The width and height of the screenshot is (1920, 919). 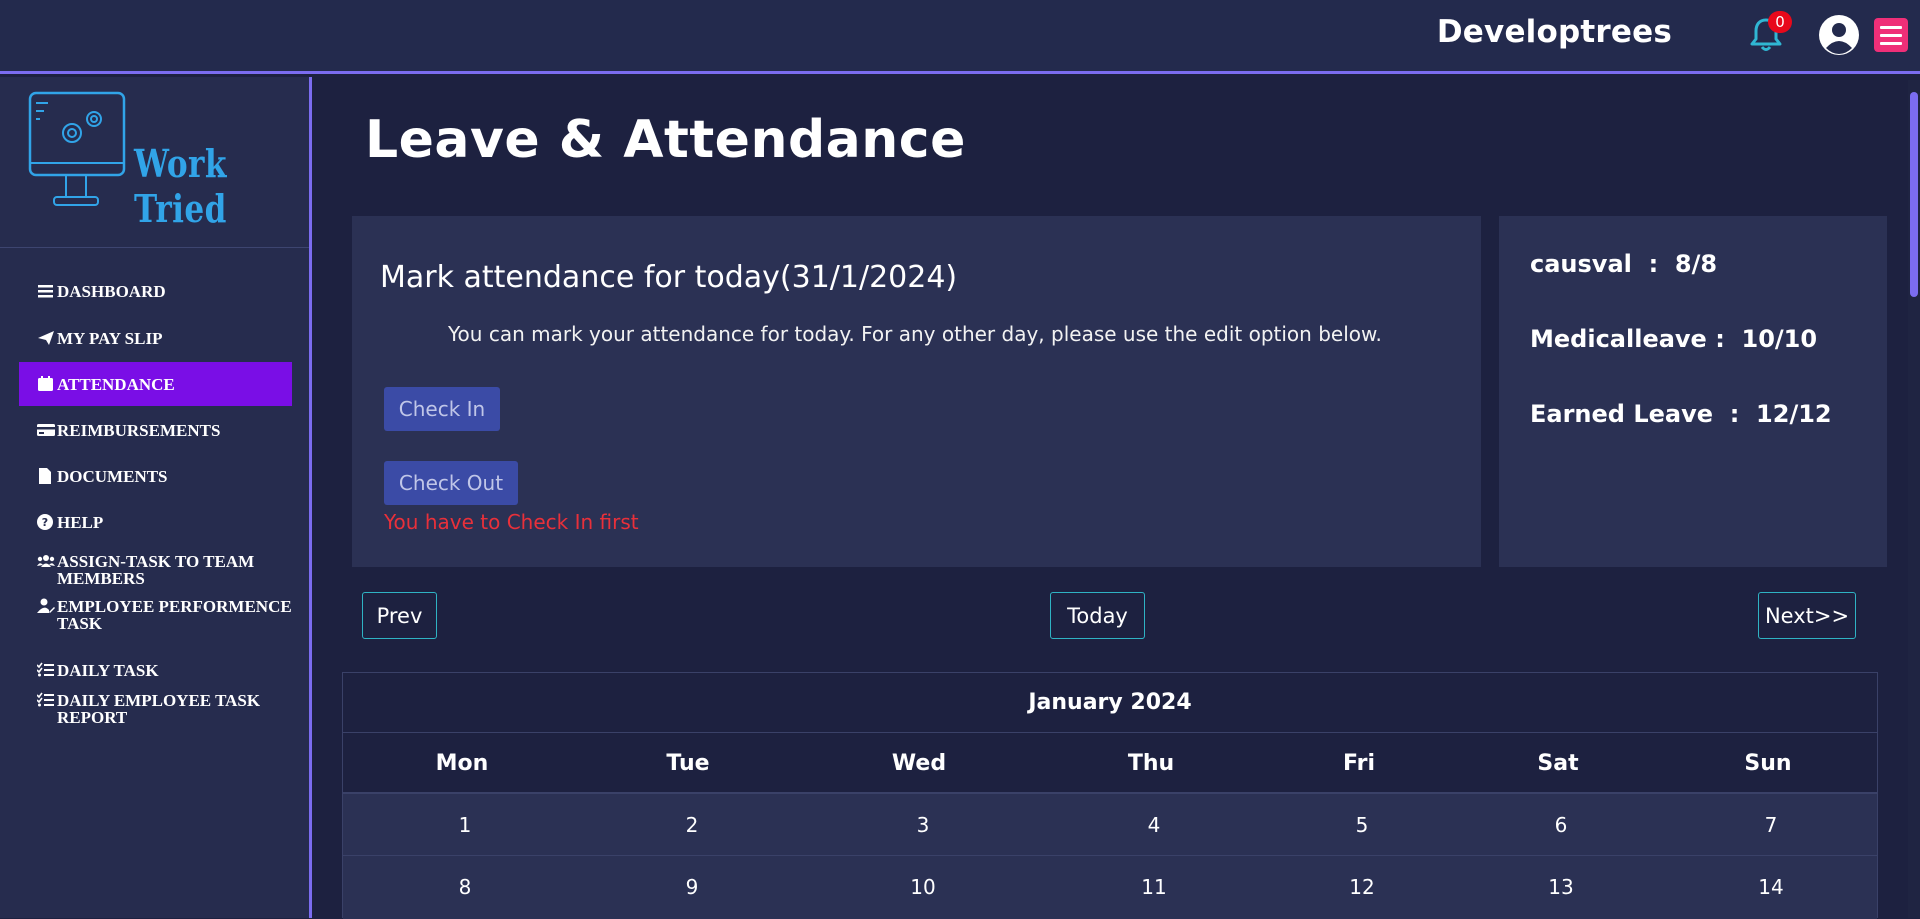 I want to click on sidebar-item-my-pay-slip: MY PAY SLIP, so click(x=155, y=338).